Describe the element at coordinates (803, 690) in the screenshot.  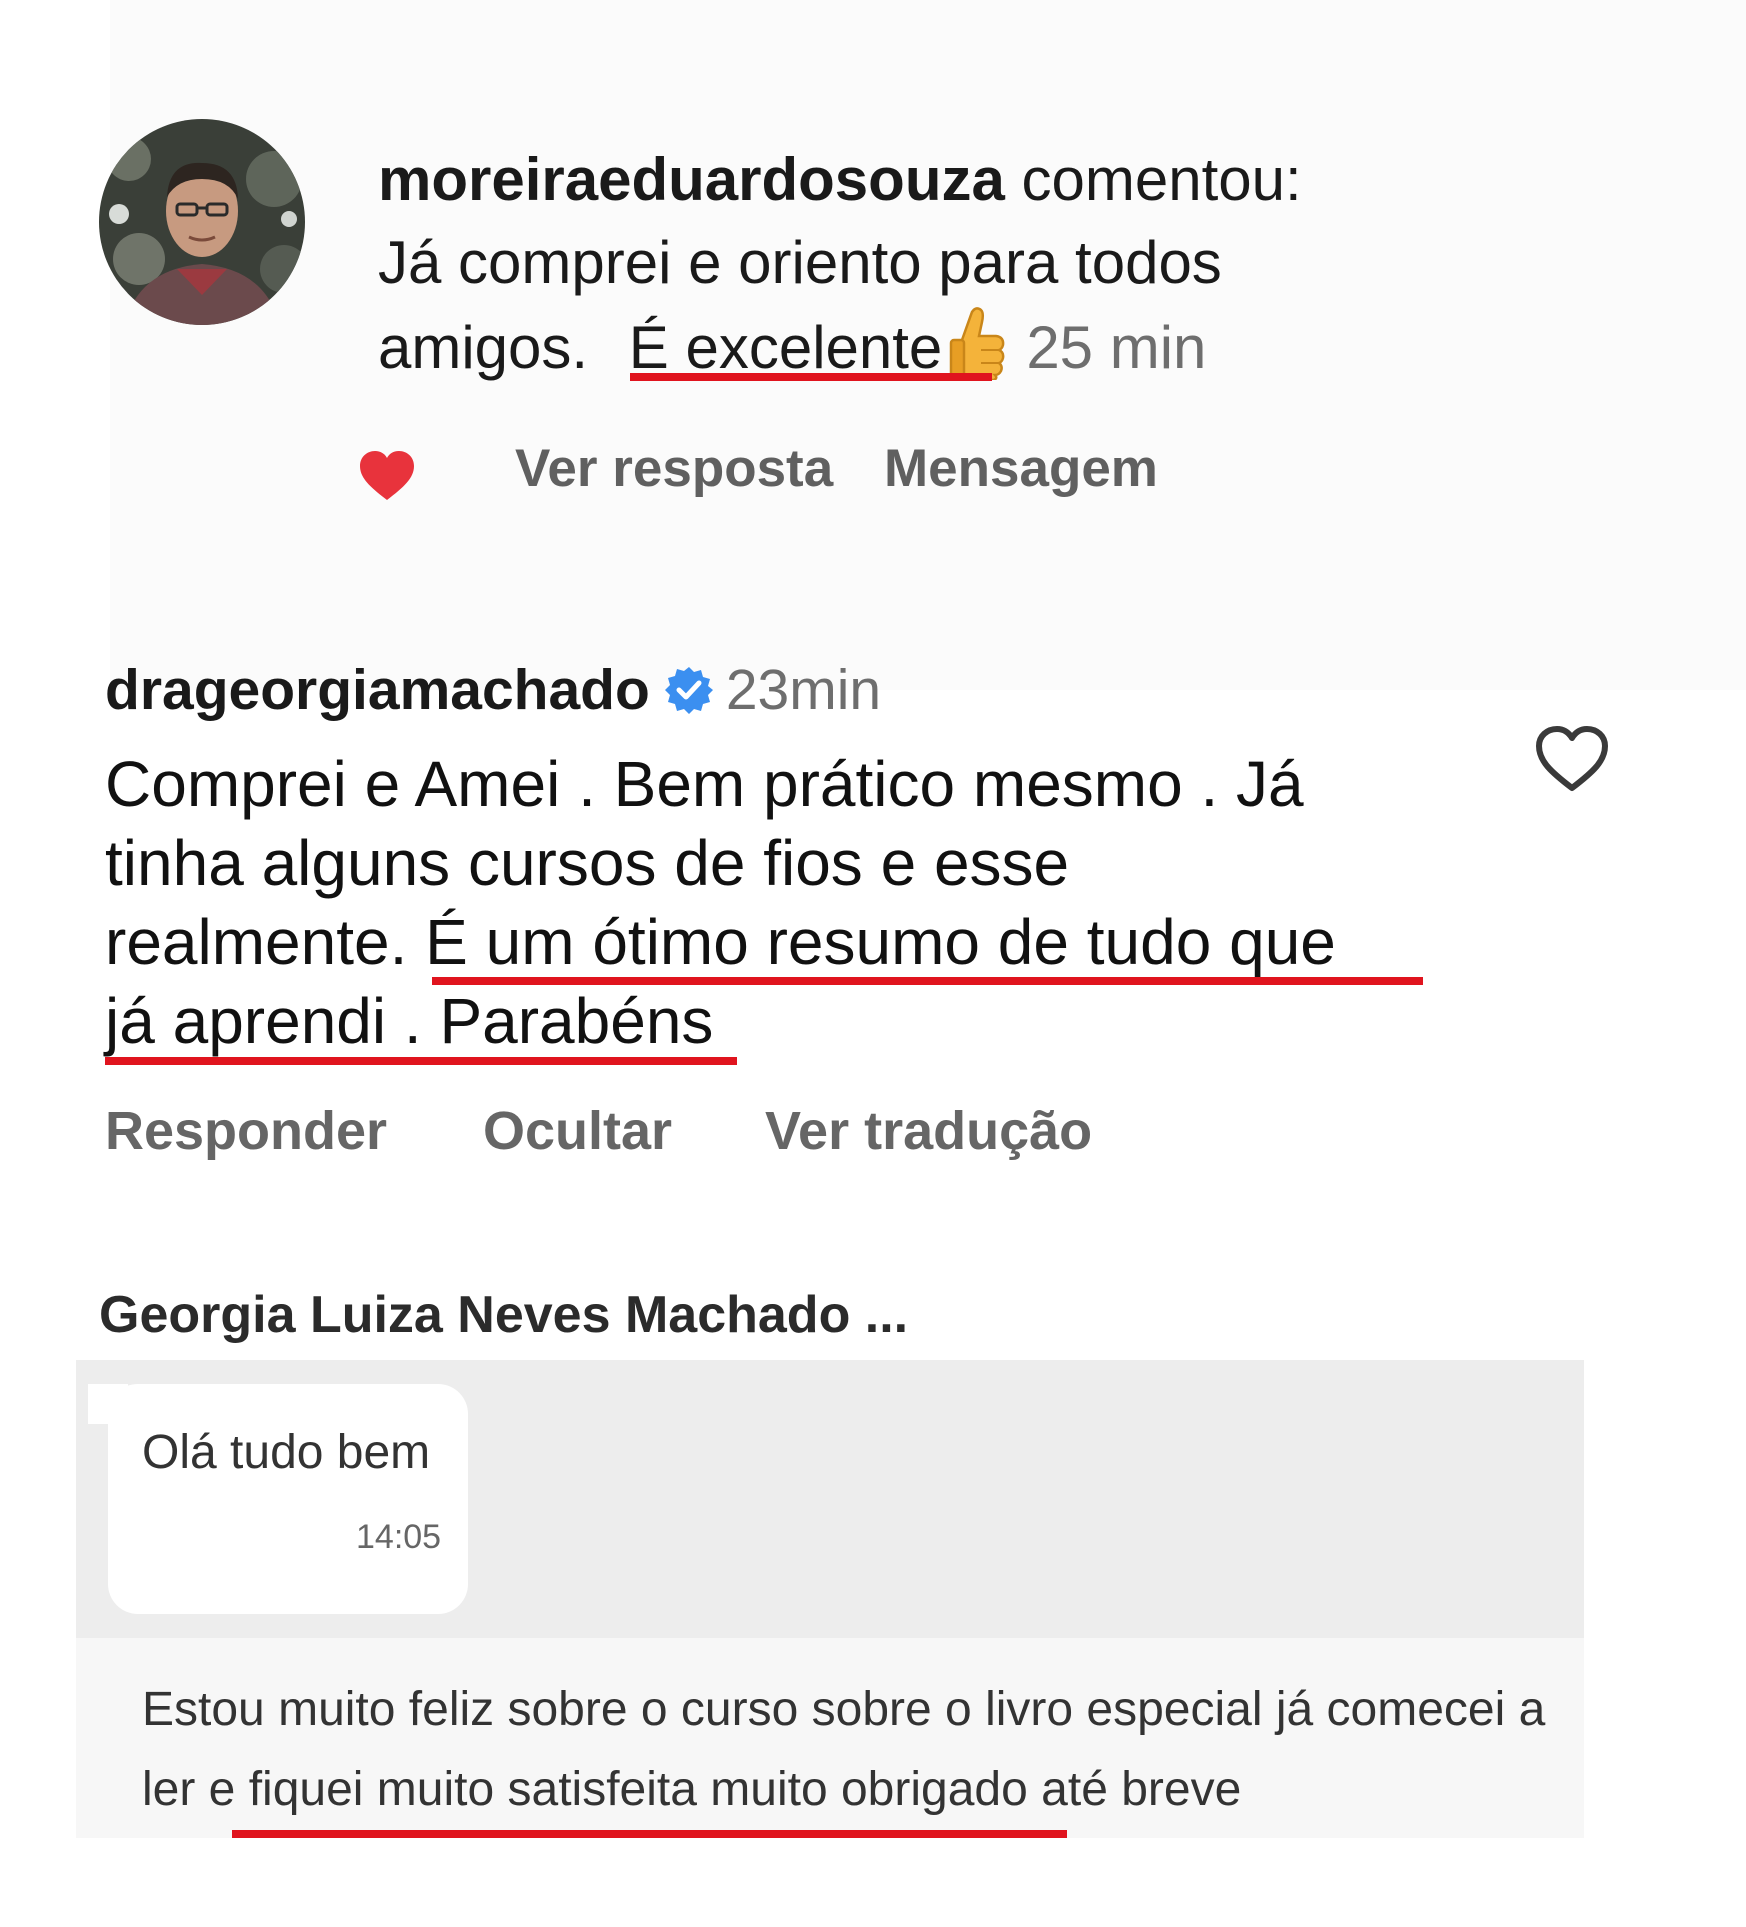
I see `comment-time: 23min` at that location.